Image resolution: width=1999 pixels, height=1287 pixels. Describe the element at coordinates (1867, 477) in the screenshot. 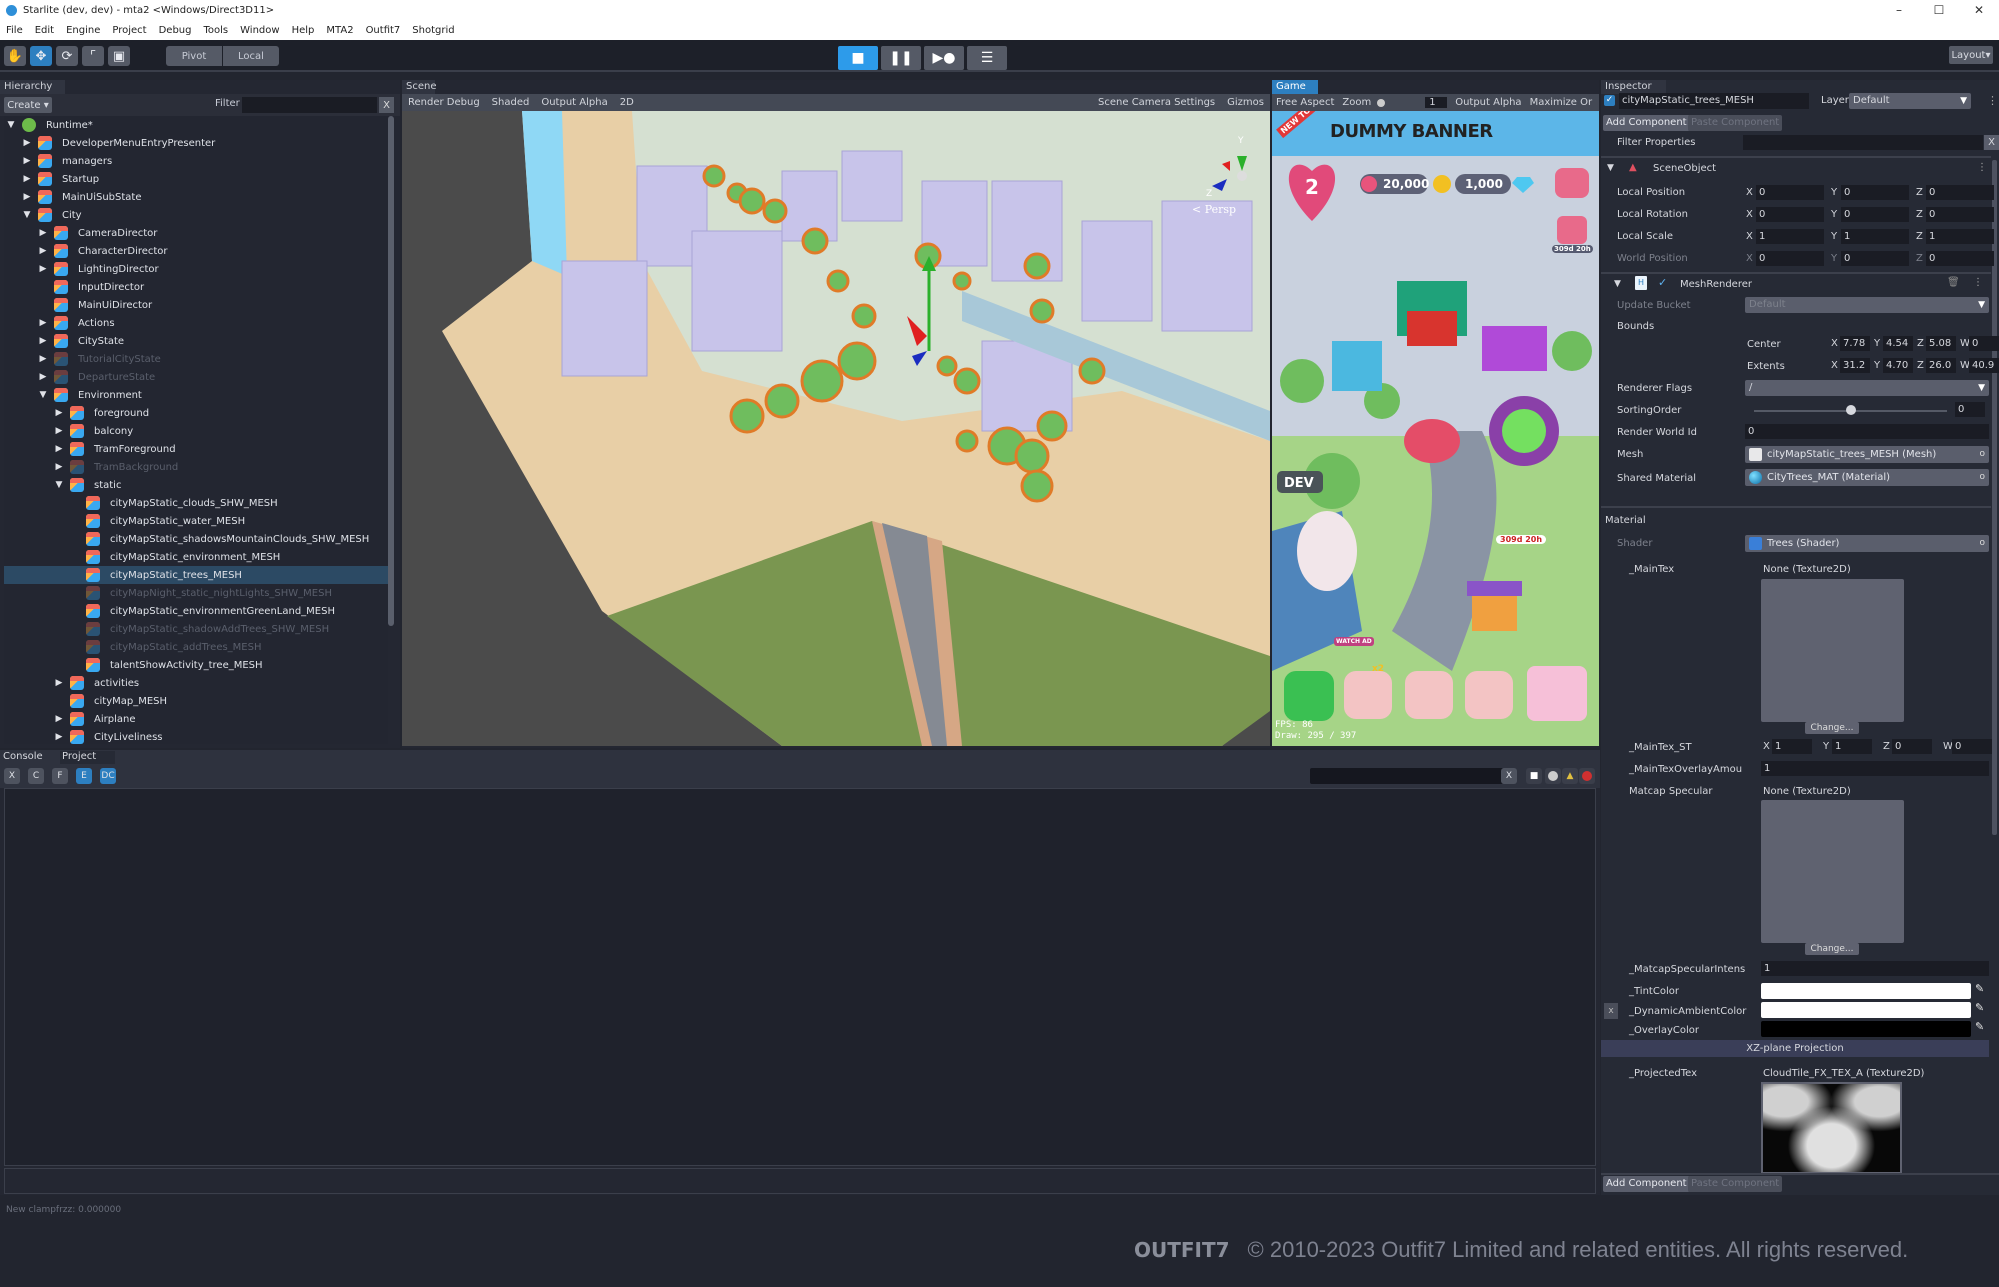

I see `shared-material-field: CityTrees_MAT (Material) o` at that location.